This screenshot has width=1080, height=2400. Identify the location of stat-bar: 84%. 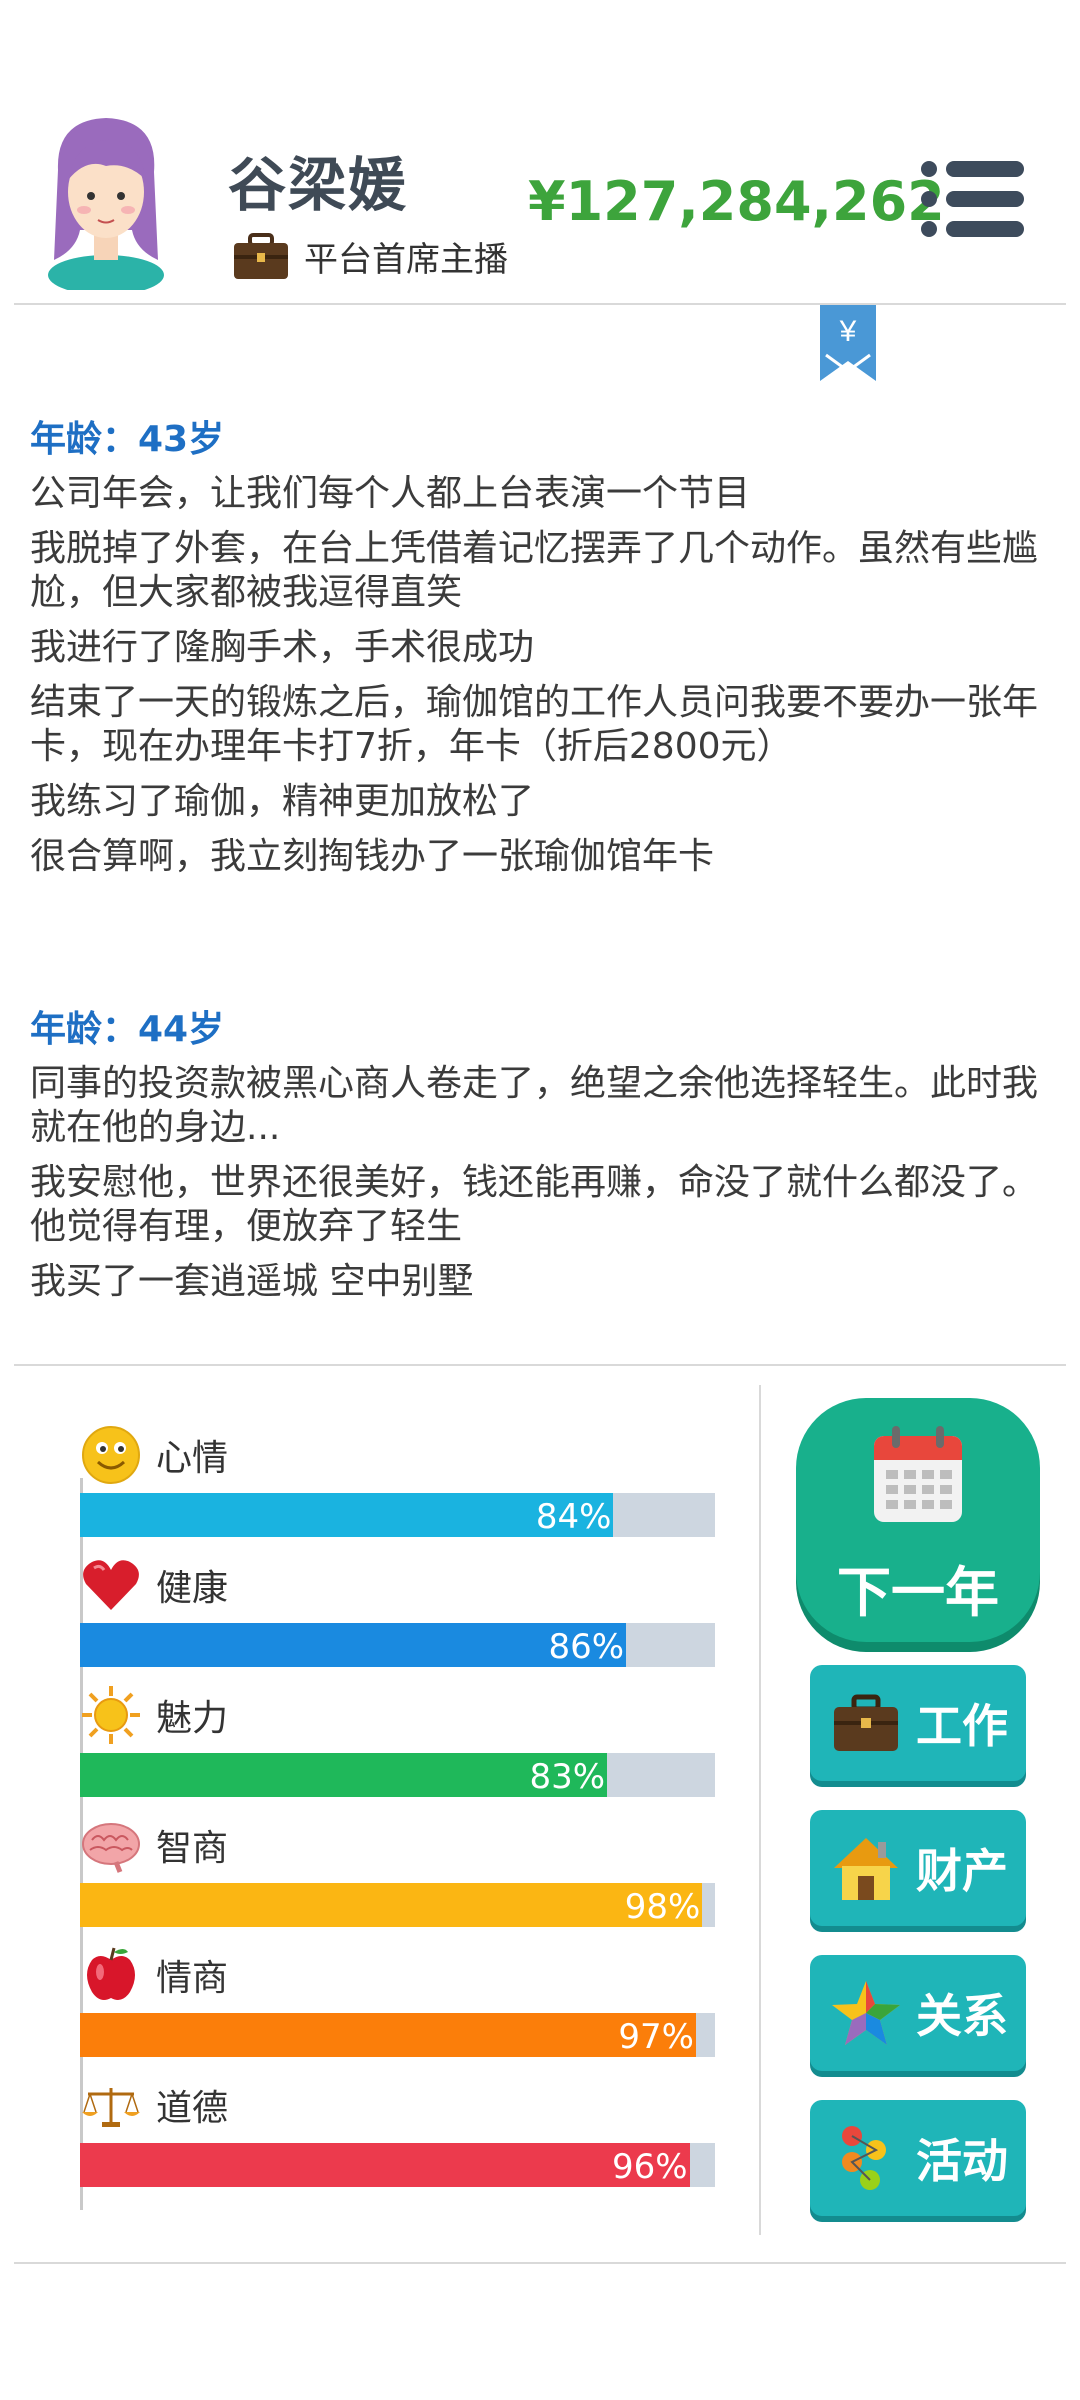
(397, 1515).